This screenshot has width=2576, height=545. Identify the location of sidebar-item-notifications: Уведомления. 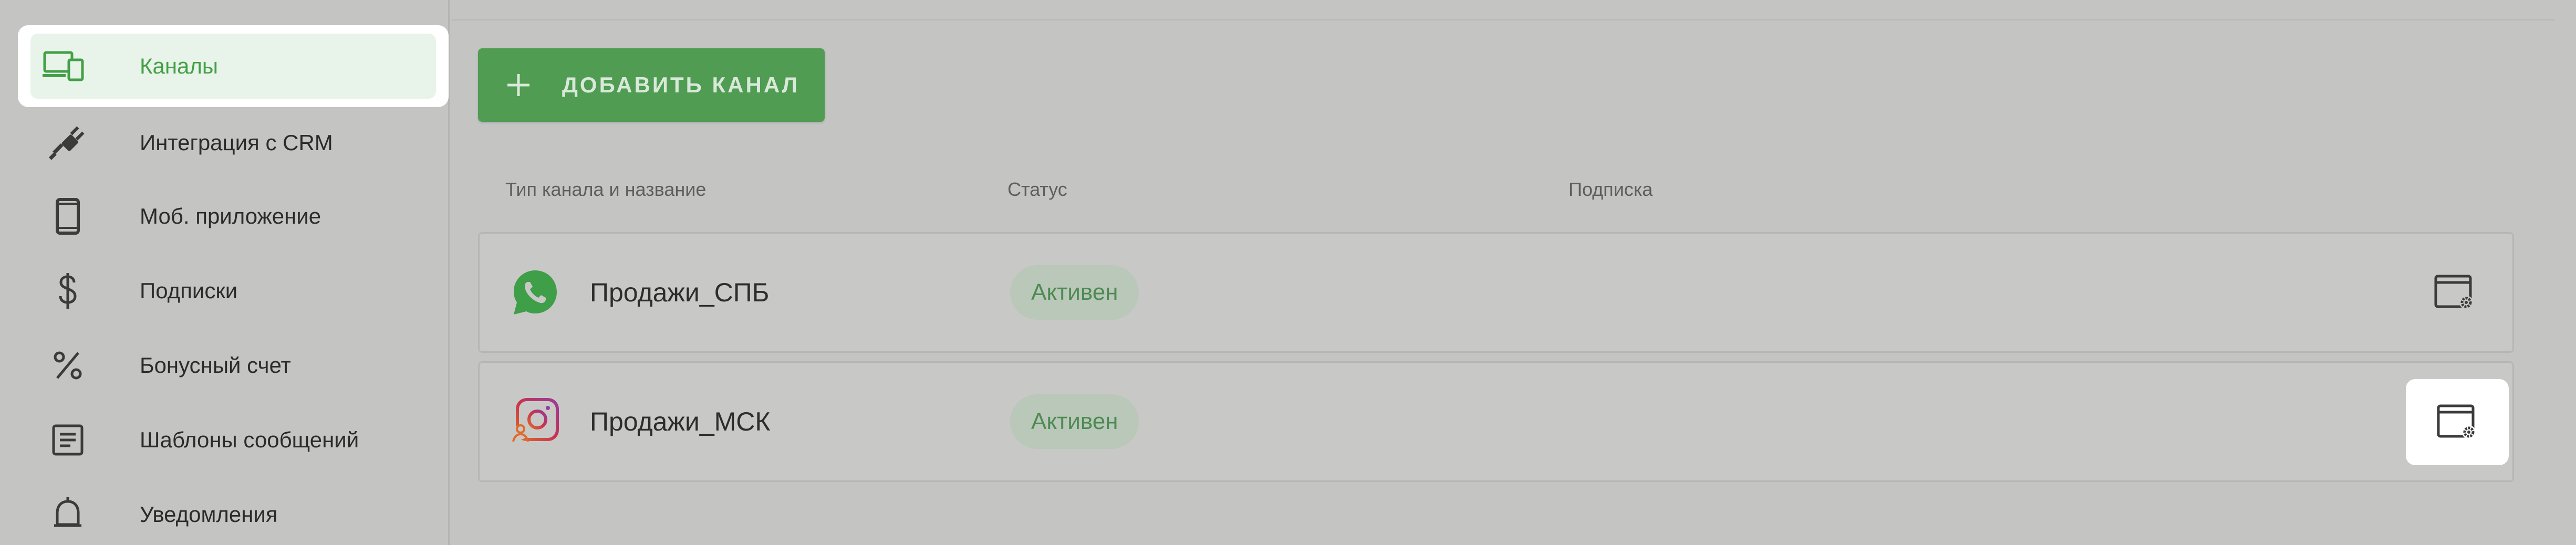
(229, 511).